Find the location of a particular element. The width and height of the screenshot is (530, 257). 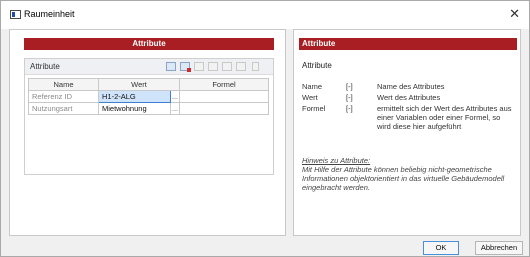

hint-title: Hinweis zu Attribute: is located at coordinates (336, 160).